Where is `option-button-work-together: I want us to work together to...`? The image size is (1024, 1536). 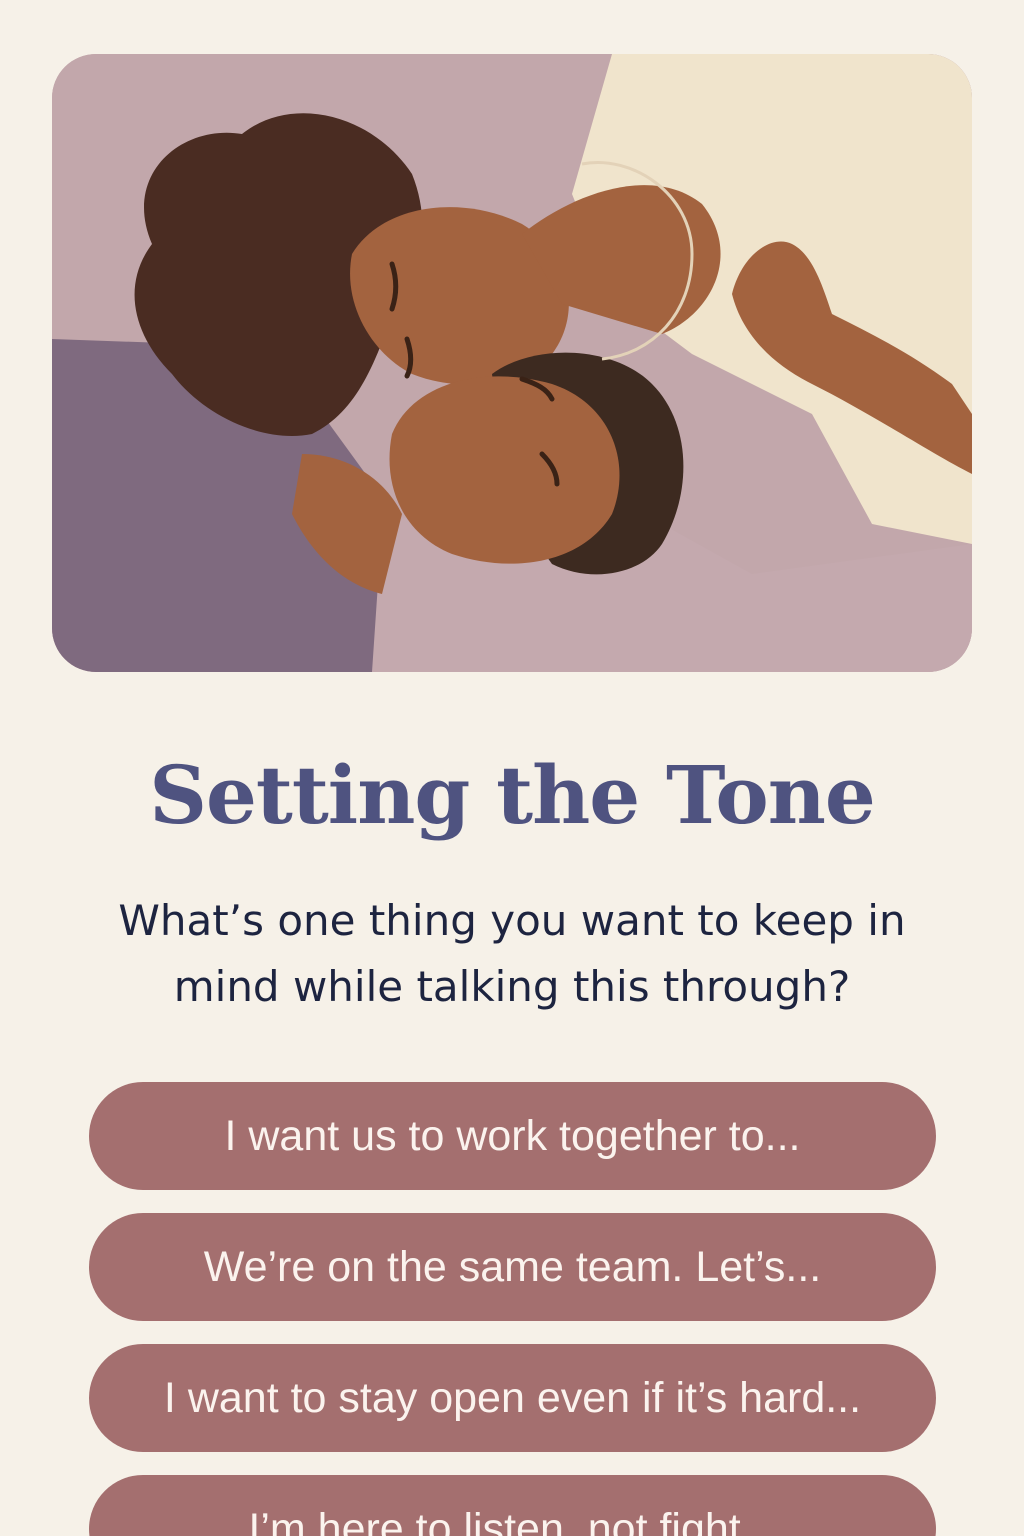
option-button-work-together: I want us to work together to... is located at coordinates (512, 1136).